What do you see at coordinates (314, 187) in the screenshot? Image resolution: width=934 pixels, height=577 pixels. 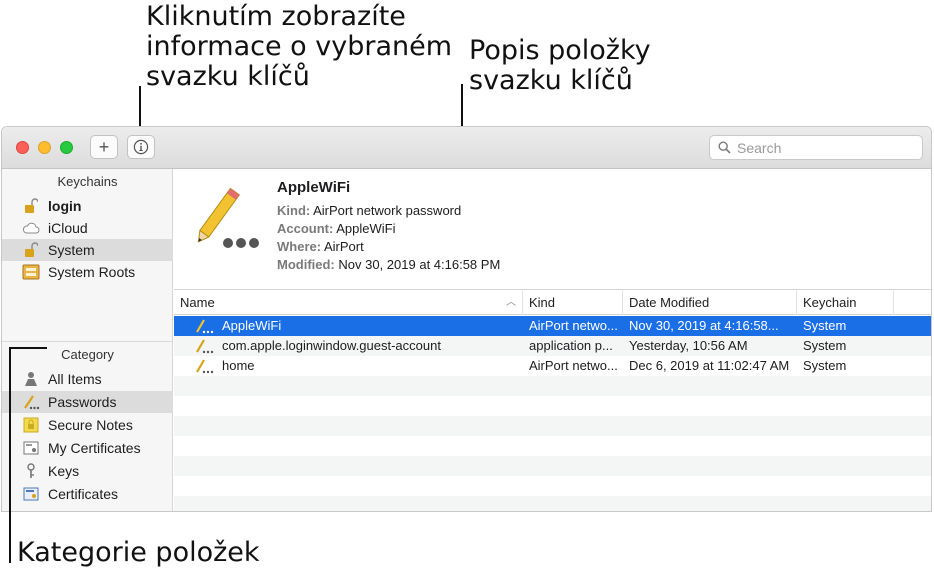 I see `item-title: AppleWiFi` at bounding box center [314, 187].